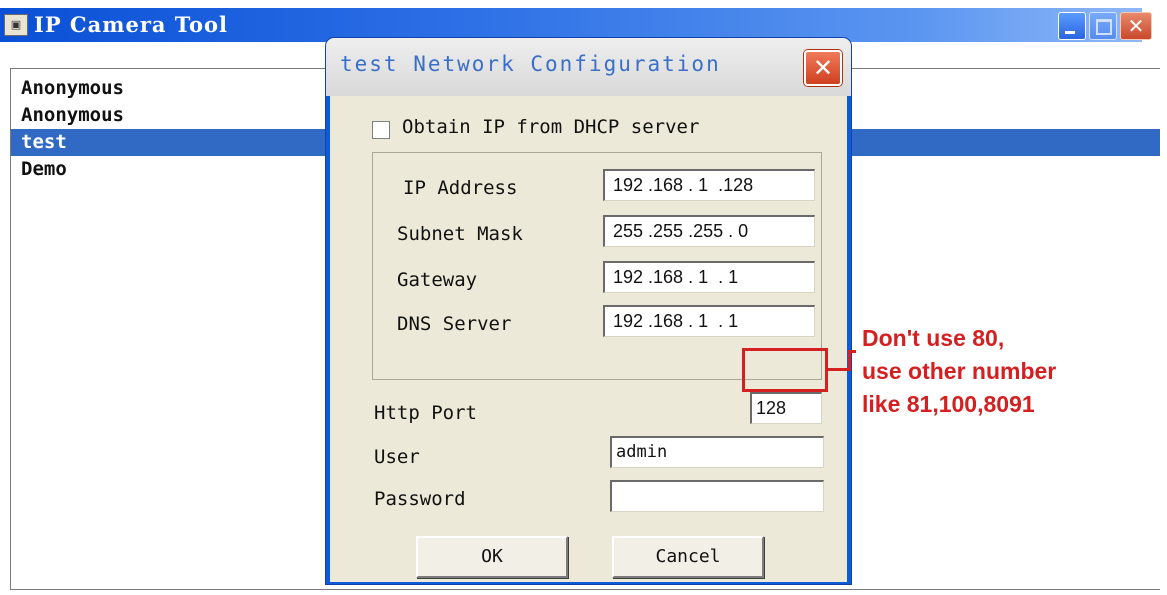 Image resolution: width=1167 pixels, height=595 pixels. What do you see at coordinates (437, 280) in the screenshot?
I see `gateway-label: Gateway` at bounding box center [437, 280].